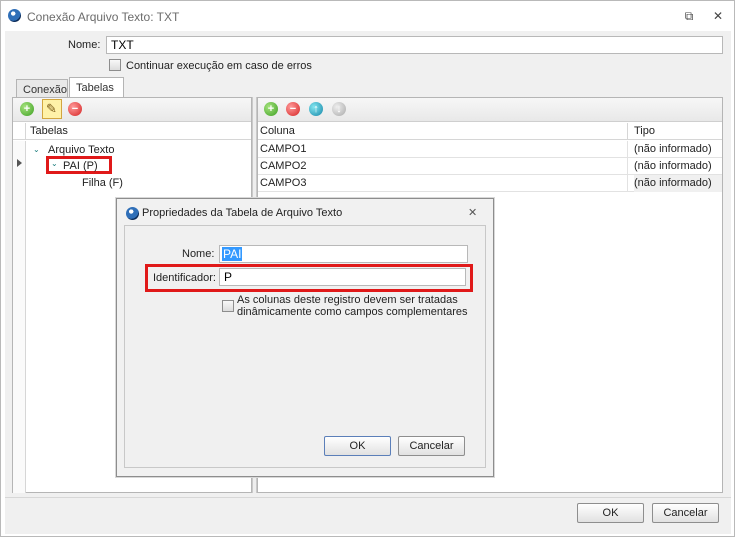 This screenshot has height=537, width=741. What do you see at coordinates (293, 109) in the screenshot?
I see `remove-column-icon: −` at bounding box center [293, 109].